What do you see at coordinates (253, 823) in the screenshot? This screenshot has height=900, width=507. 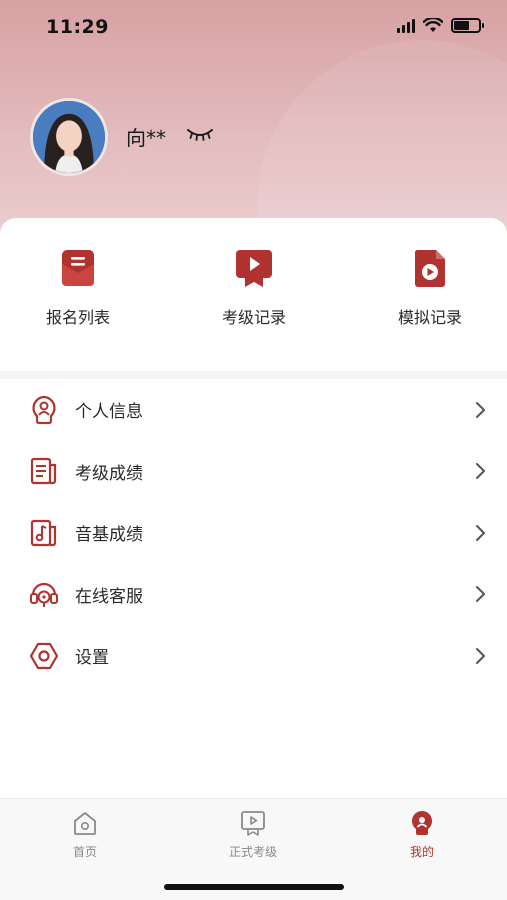 I see `exam-video-icon` at bounding box center [253, 823].